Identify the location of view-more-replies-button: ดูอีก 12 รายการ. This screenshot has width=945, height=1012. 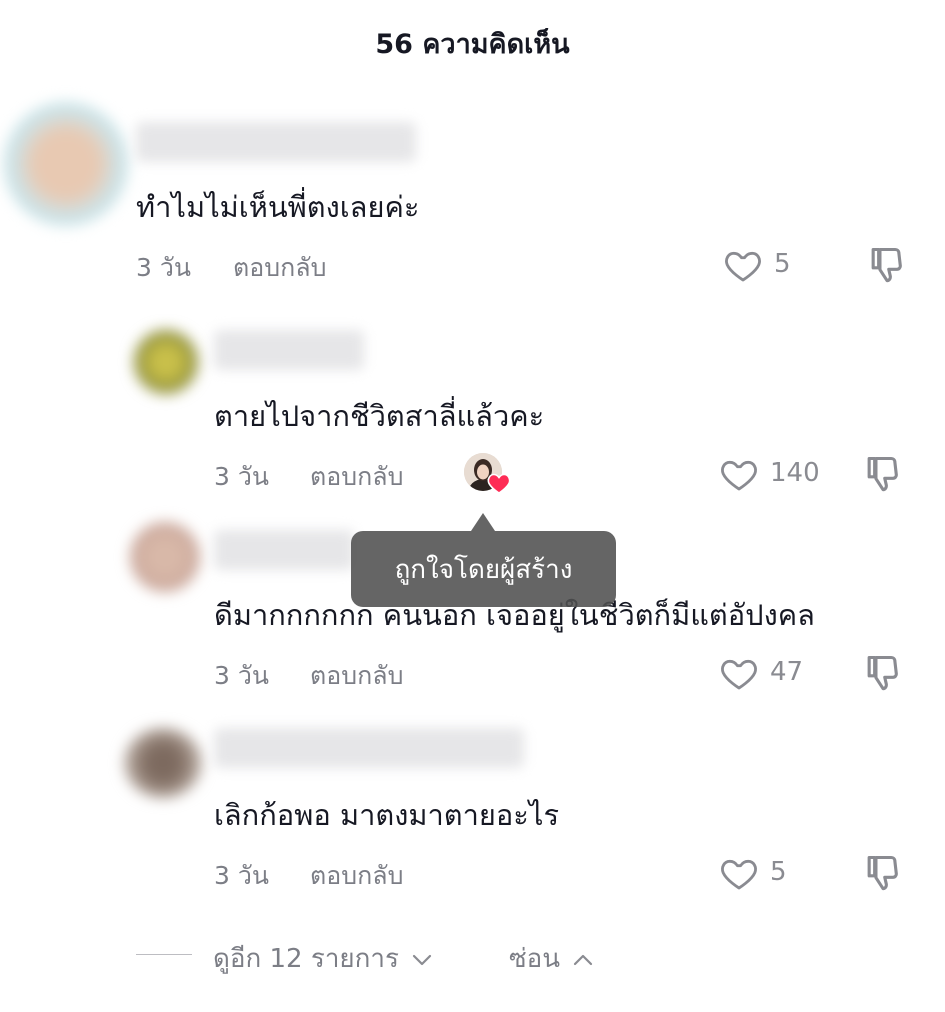
(323, 958).